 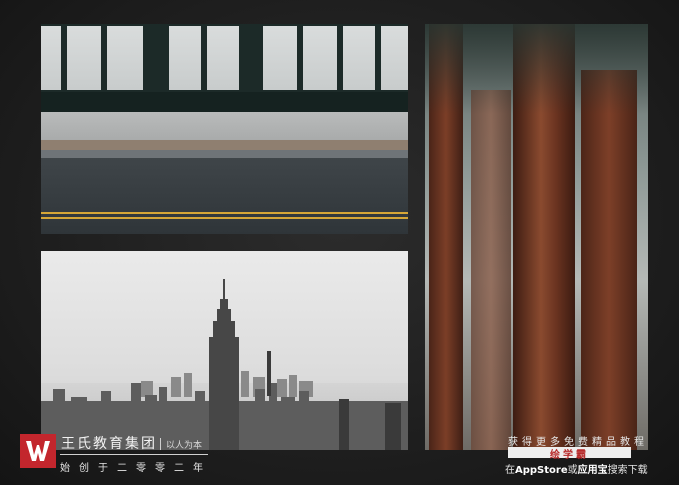 What do you see at coordinates (160, 444) in the screenshot?
I see `brand-divider` at bounding box center [160, 444].